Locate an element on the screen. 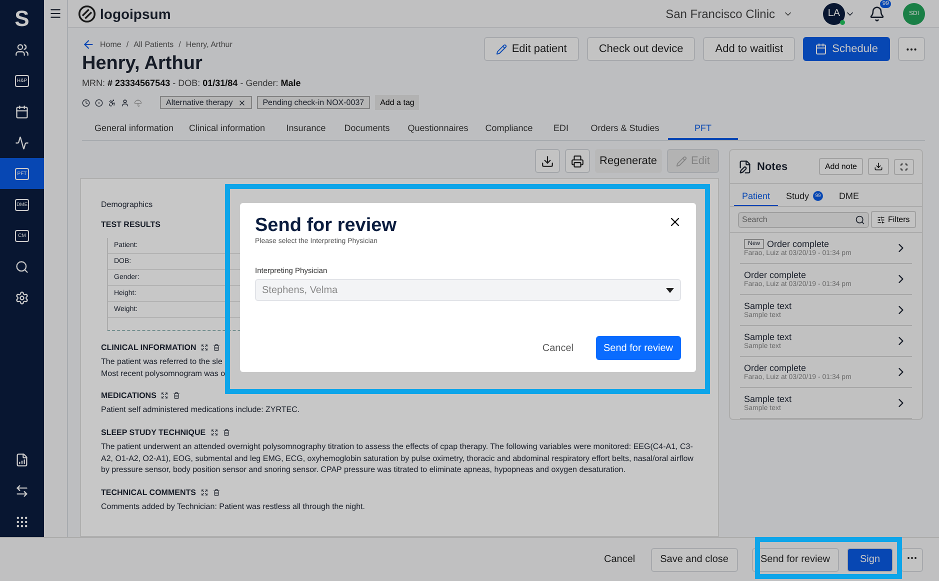 The width and height of the screenshot is (939, 581). collapse-menu-icon is located at coordinates (55, 13).